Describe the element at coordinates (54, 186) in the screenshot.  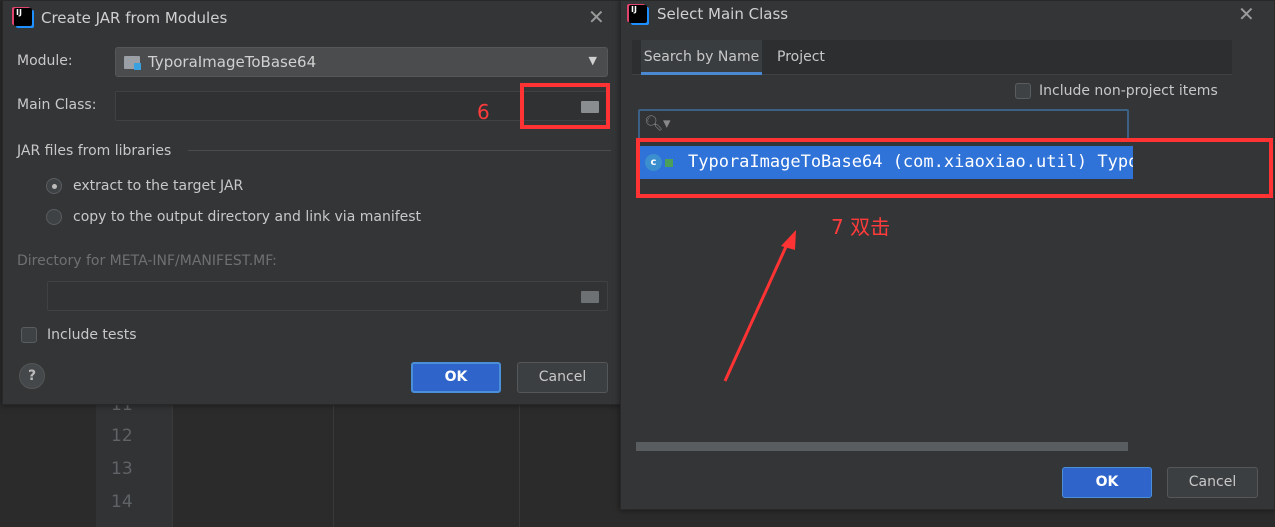
I see `radio-extract` at that location.